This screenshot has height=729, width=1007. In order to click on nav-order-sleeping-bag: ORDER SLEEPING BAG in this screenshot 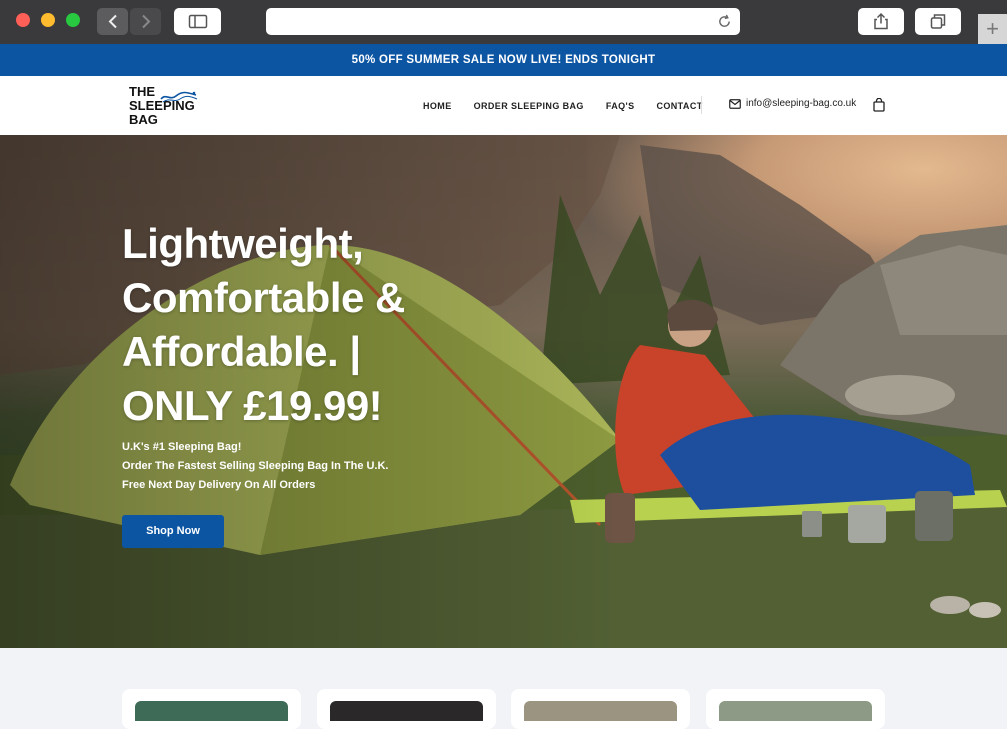, I will do `click(529, 106)`.